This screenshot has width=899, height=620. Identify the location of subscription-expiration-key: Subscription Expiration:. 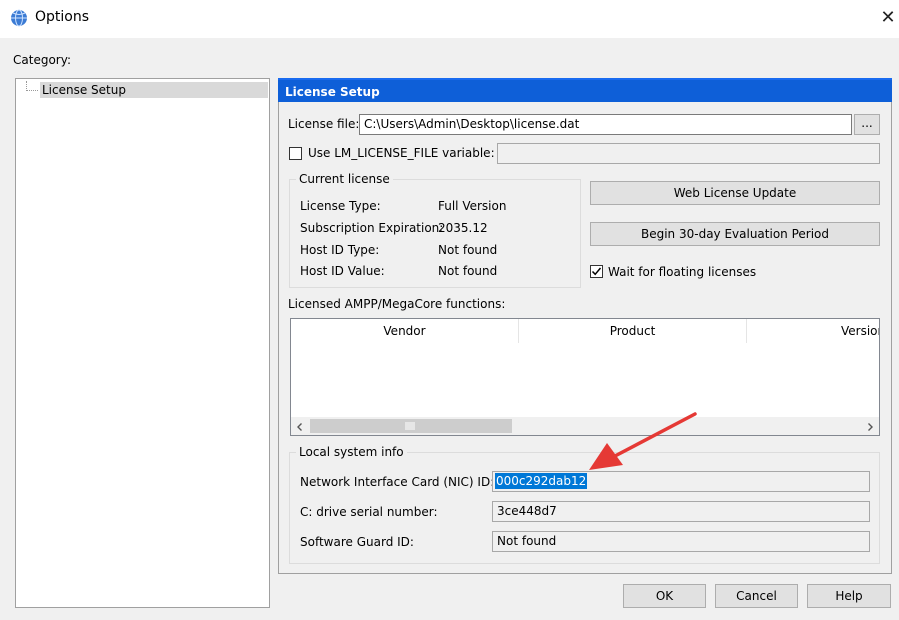
(372, 228).